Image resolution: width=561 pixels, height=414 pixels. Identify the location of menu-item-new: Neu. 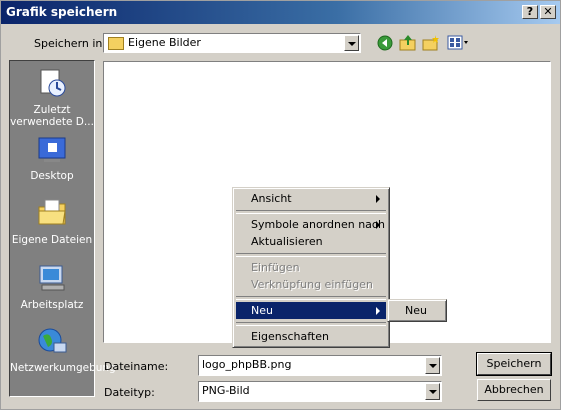
(311, 310).